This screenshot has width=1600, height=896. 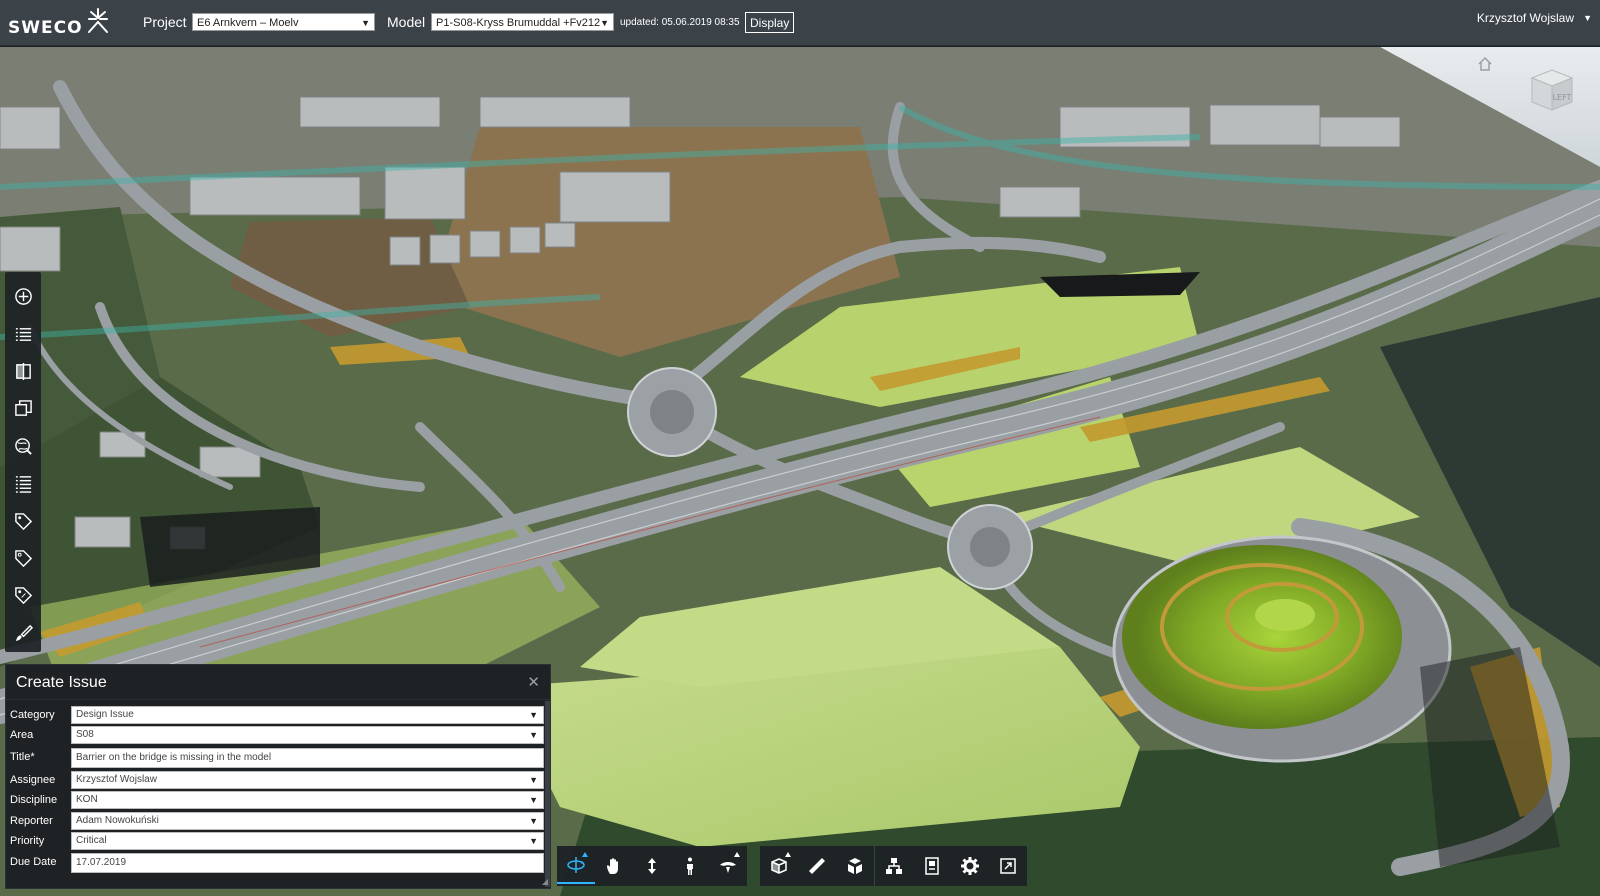 I want to click on tools-toolbar, so click(x=817, y=866).